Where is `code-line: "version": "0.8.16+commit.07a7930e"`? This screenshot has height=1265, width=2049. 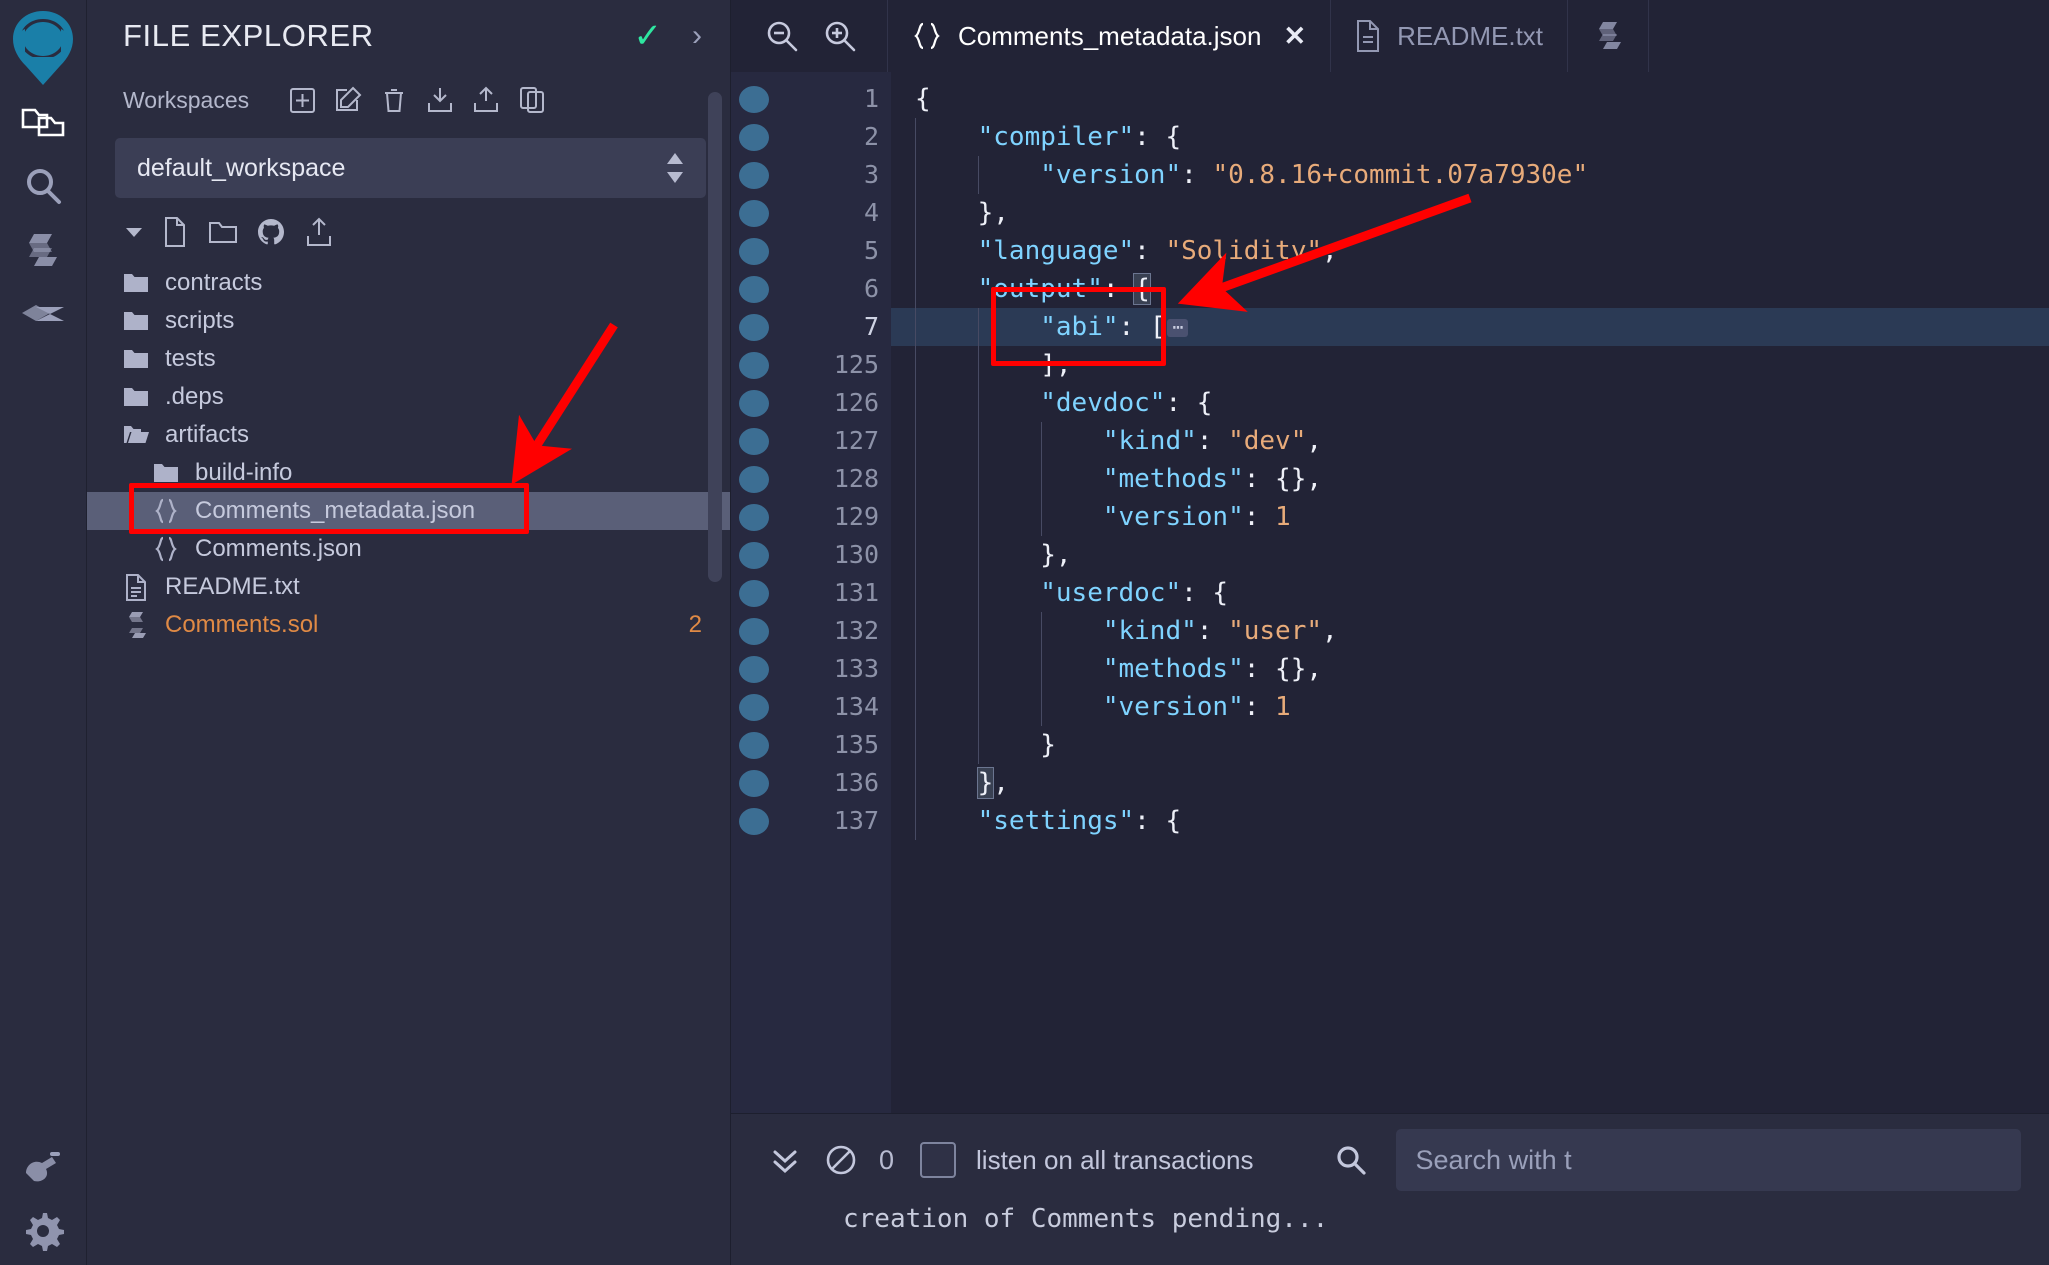
code-line: "version": "0.8.16+commit.07a7930e" is located at coordinates (1470, 175).